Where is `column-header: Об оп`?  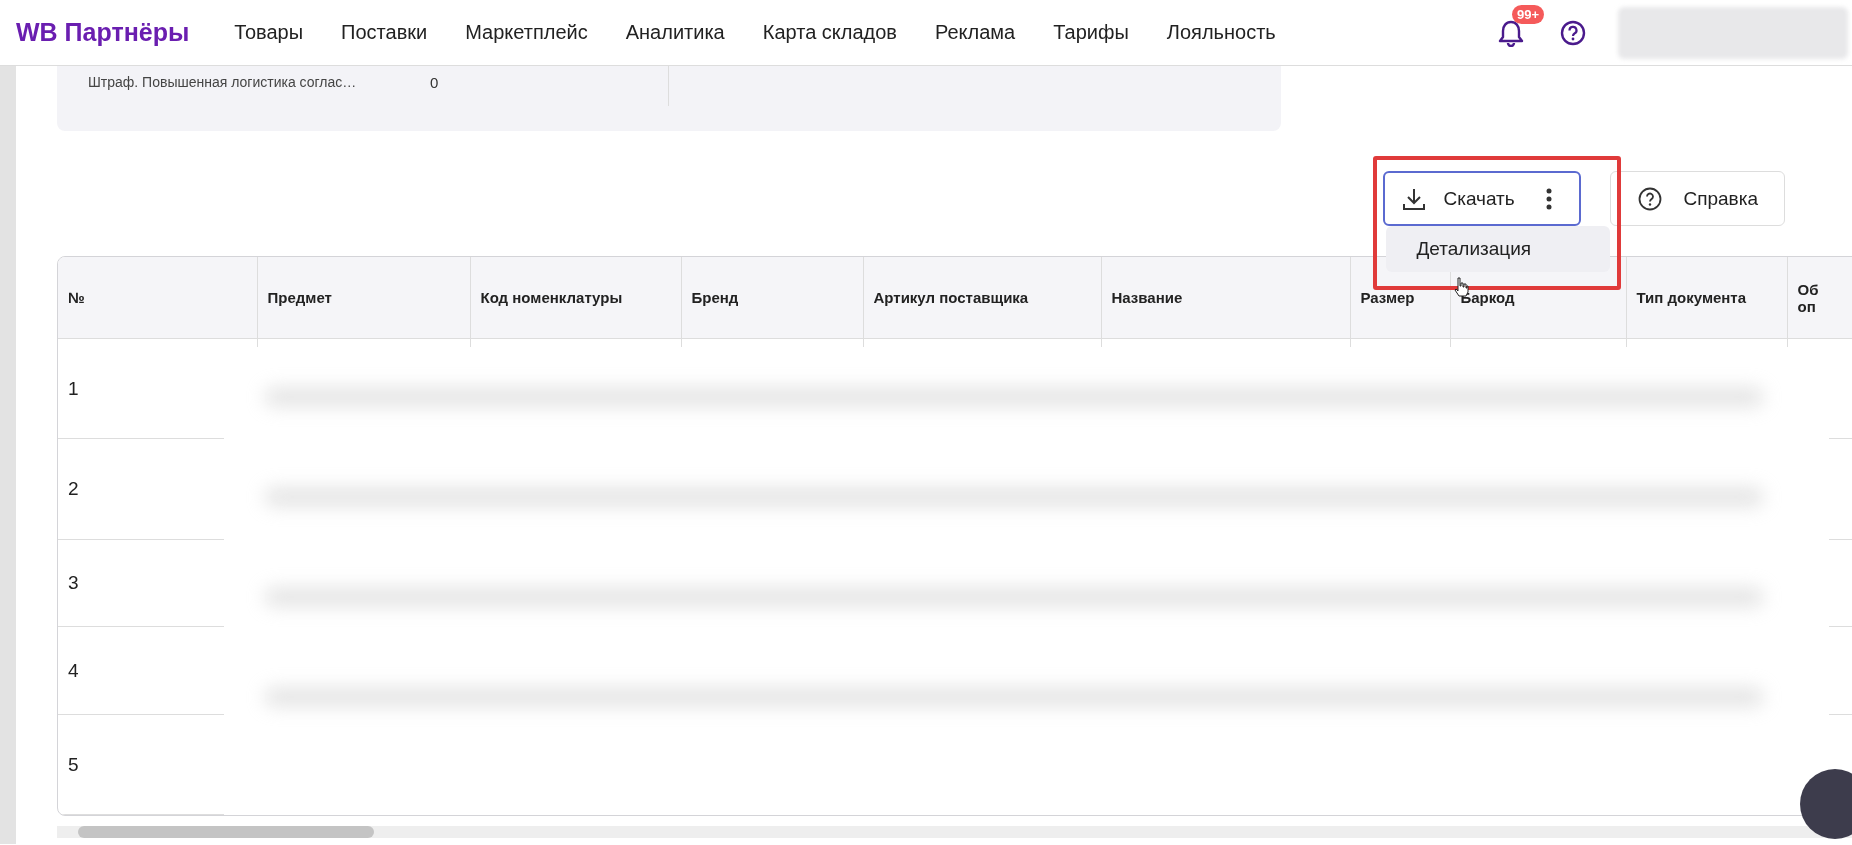
column-header: Об оп is located at coordinates (1808, 297).